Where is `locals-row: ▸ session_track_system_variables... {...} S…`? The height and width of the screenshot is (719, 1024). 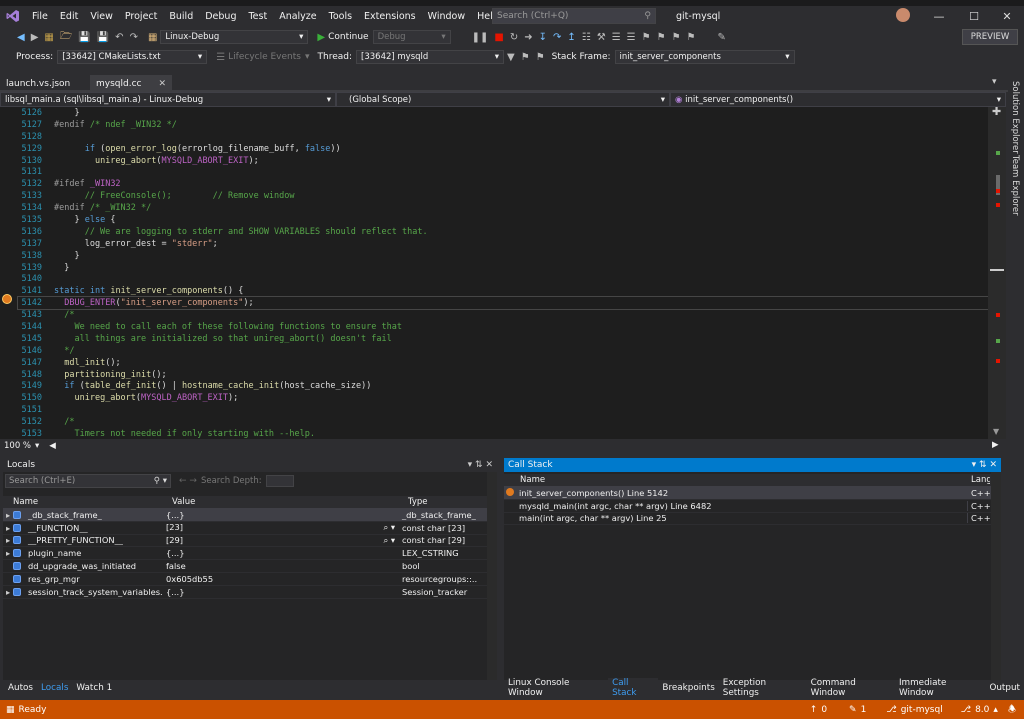
locals-row: ▸ session_track_system_variables... {...} S… is located at coordinates (250, 592).